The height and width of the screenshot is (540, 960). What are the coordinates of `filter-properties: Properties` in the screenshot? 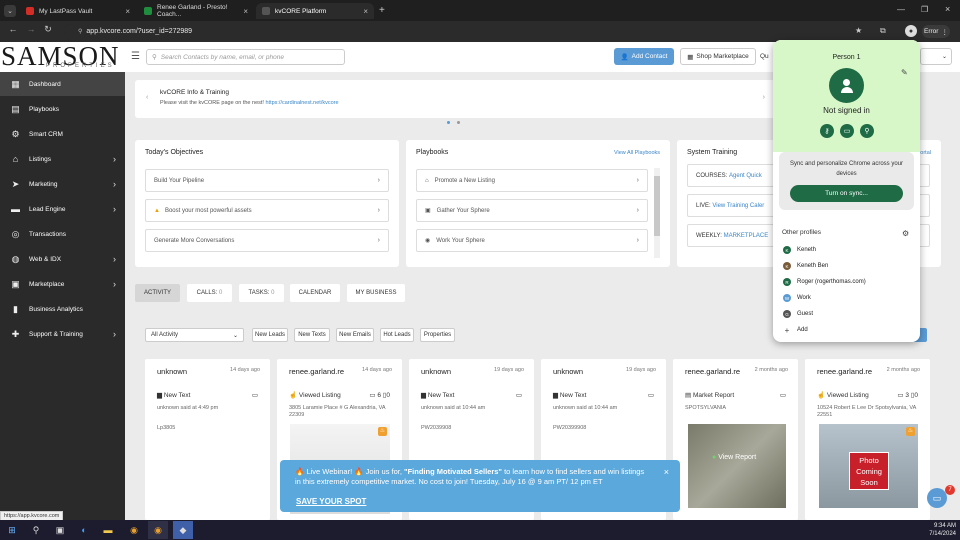 It's located at (437, 335).